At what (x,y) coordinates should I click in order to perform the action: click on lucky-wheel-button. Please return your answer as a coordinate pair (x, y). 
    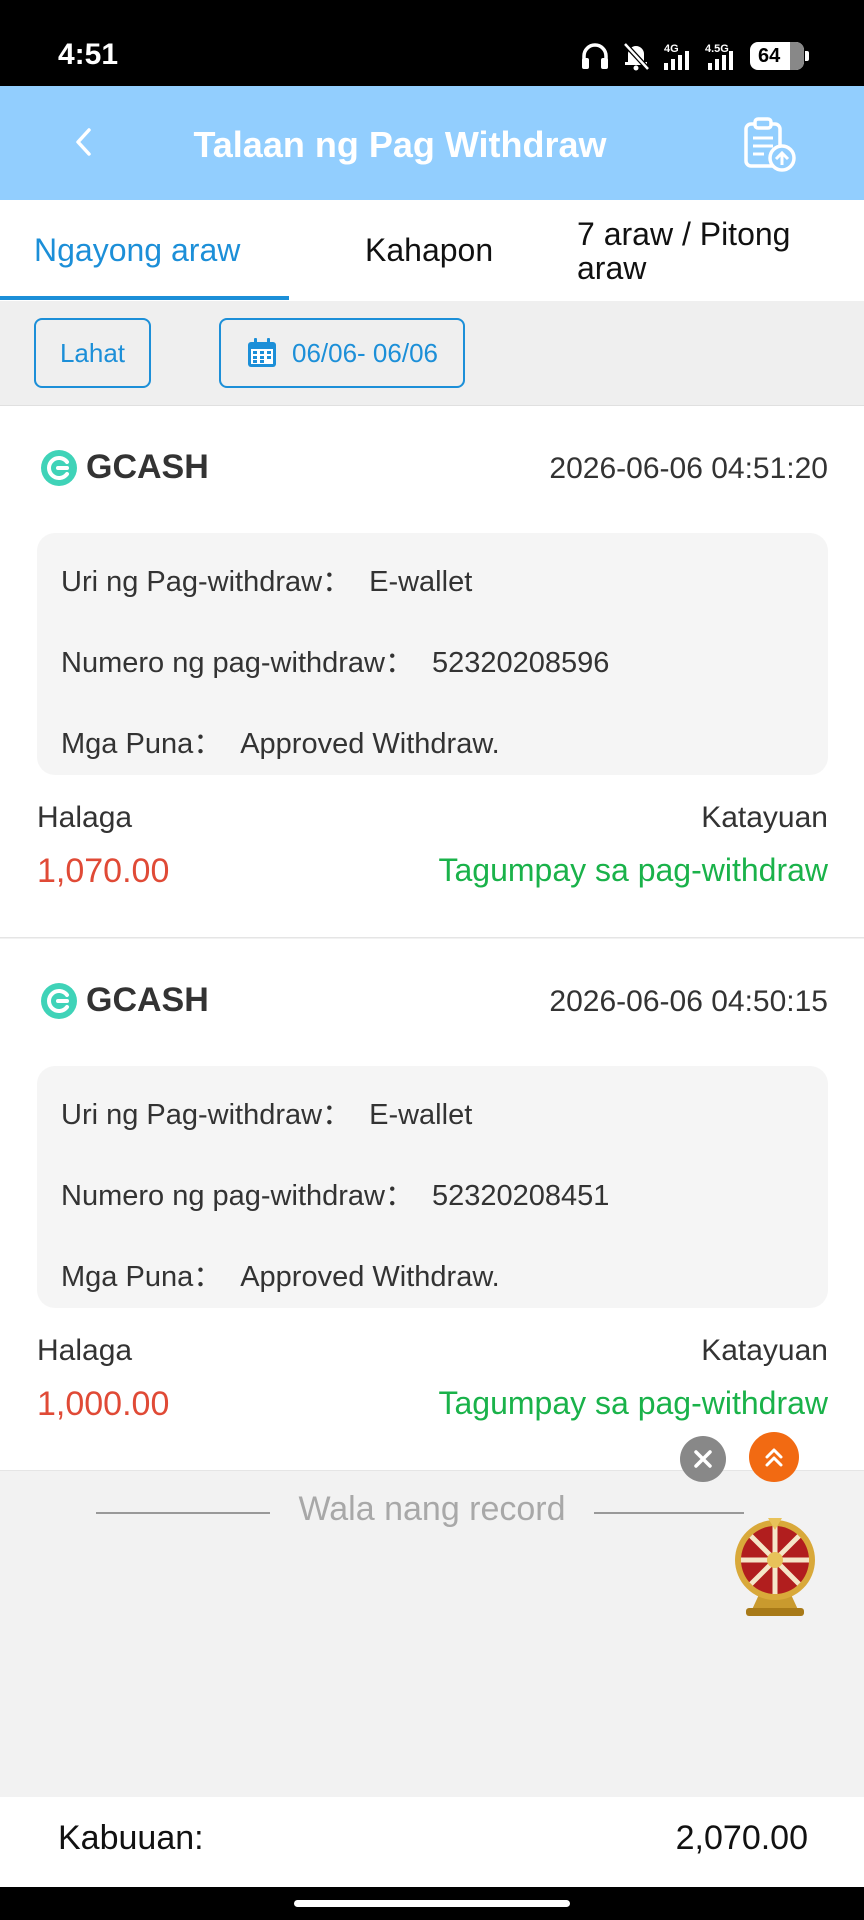
    Looking at the image, I should click on (775, 1567).